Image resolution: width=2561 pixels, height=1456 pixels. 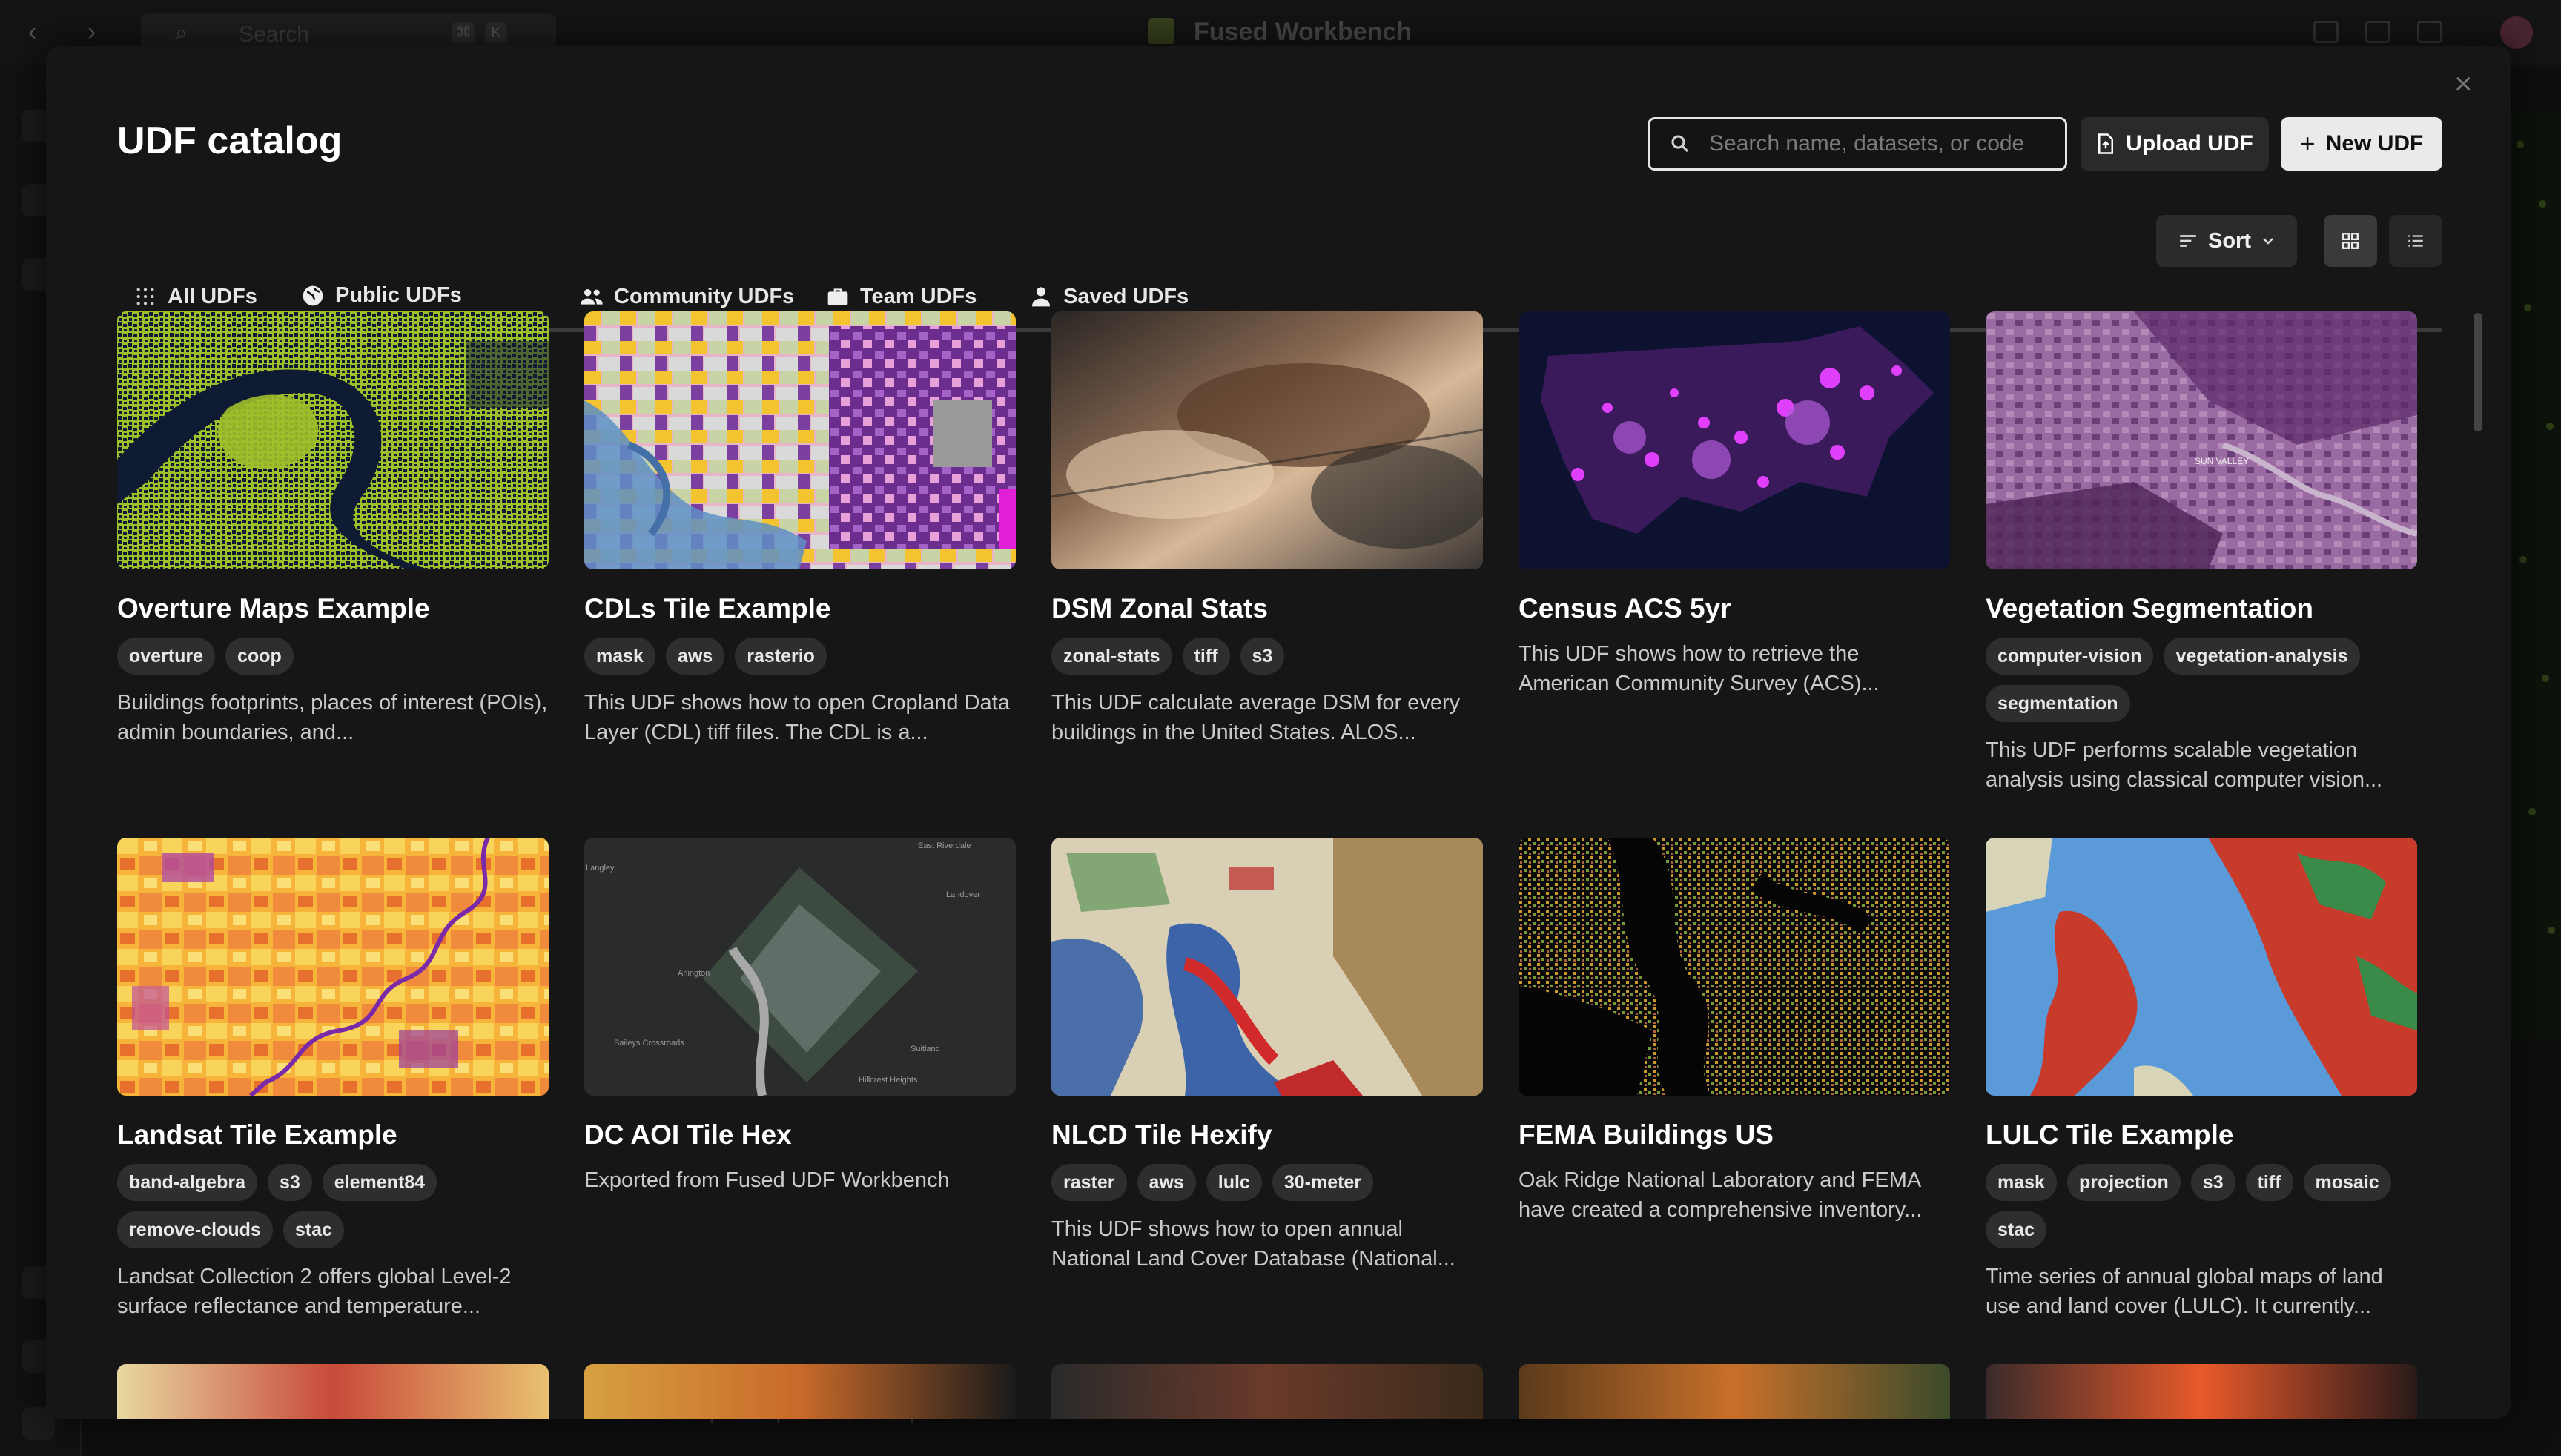 I want to click on tag-list: raster aws lulc 30-meter, so click(x=1267, y=1182).